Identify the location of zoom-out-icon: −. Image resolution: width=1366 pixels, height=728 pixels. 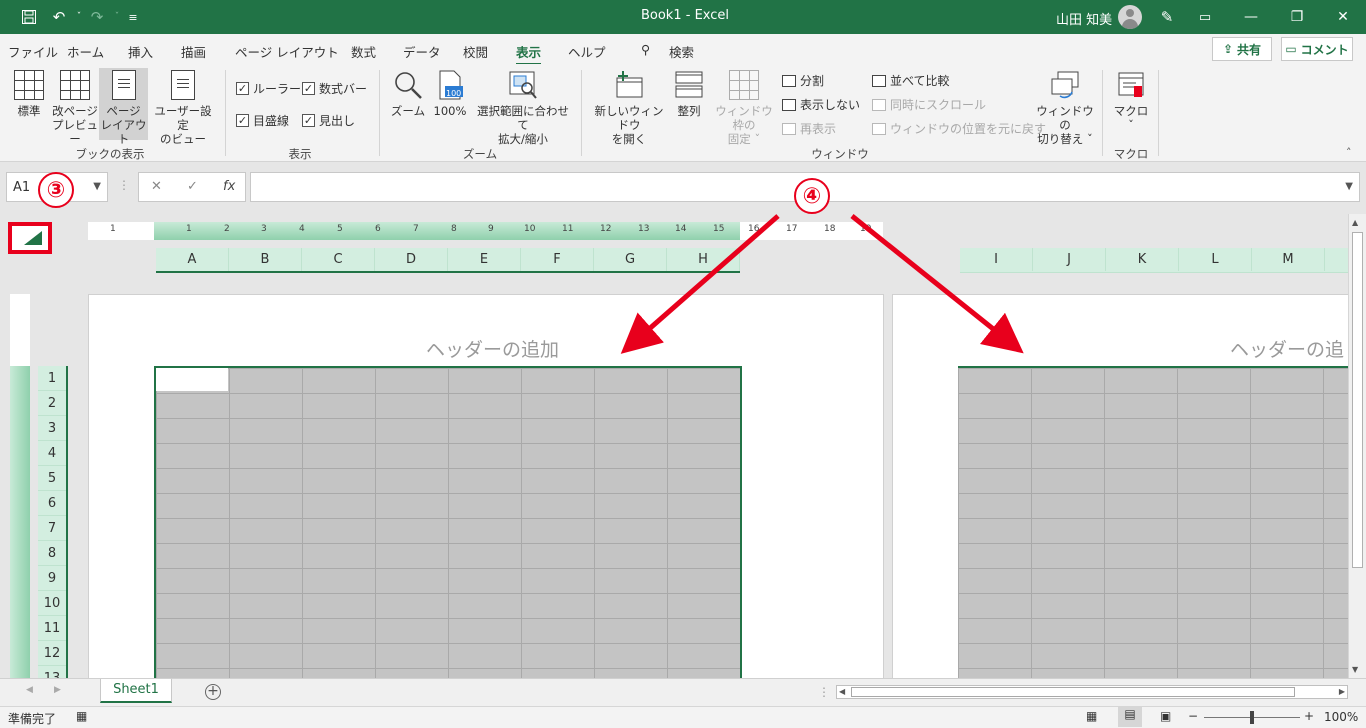
(1193, 716).